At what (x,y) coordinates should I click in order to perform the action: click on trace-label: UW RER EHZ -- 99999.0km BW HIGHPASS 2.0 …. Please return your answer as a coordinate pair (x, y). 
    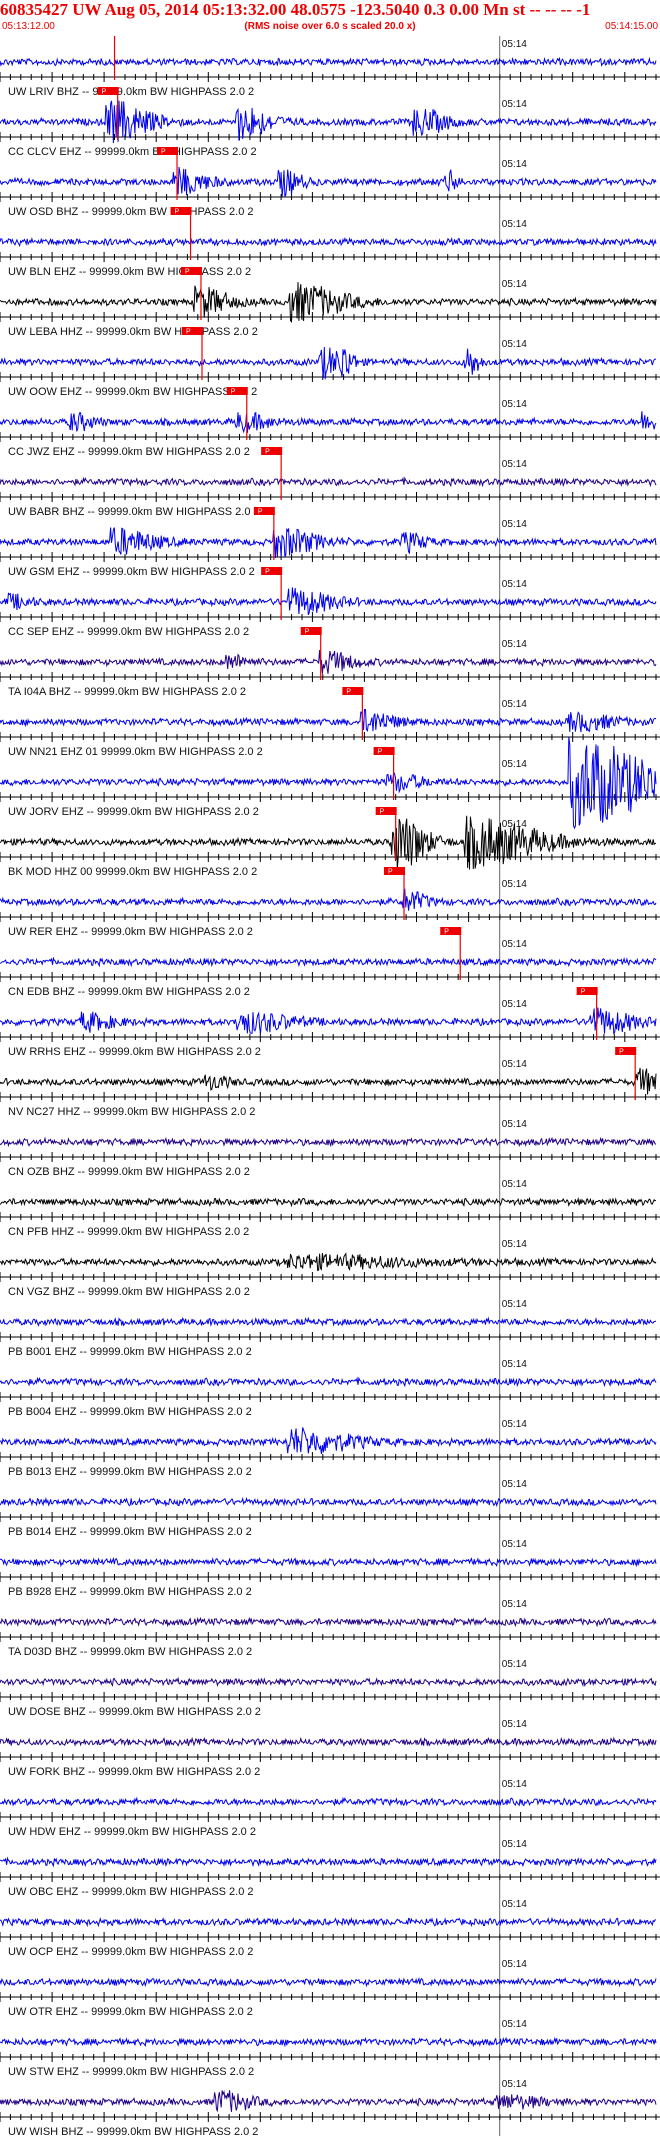
    Looking at the image, I should click on (130, 932).